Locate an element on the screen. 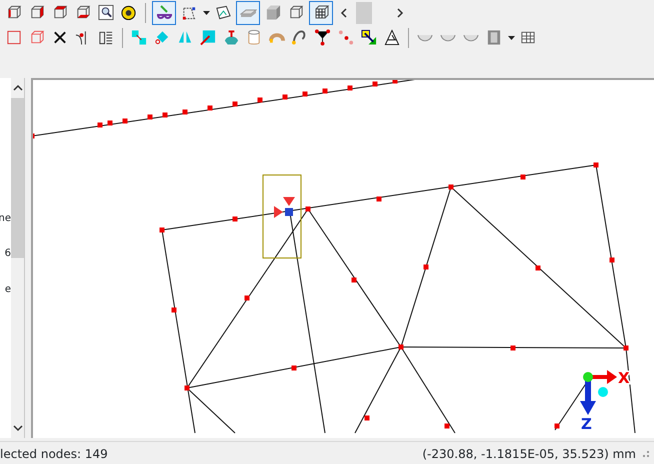 This screenshot has width=654, height=464. diamond-icon is located at coordinates (162, 37).